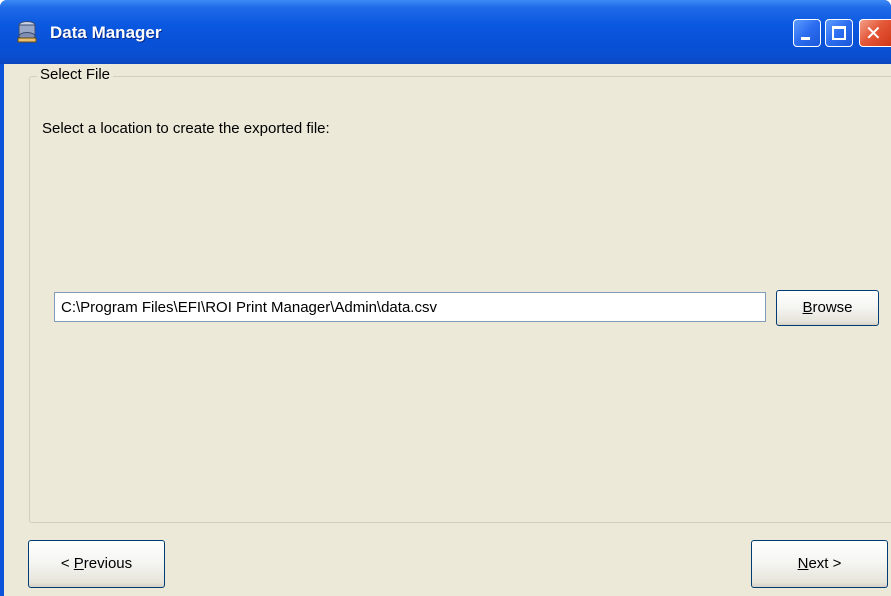 This screenshot has width=891, height=596. I want to click on browse-button-label: rowse, so click(832, 307).